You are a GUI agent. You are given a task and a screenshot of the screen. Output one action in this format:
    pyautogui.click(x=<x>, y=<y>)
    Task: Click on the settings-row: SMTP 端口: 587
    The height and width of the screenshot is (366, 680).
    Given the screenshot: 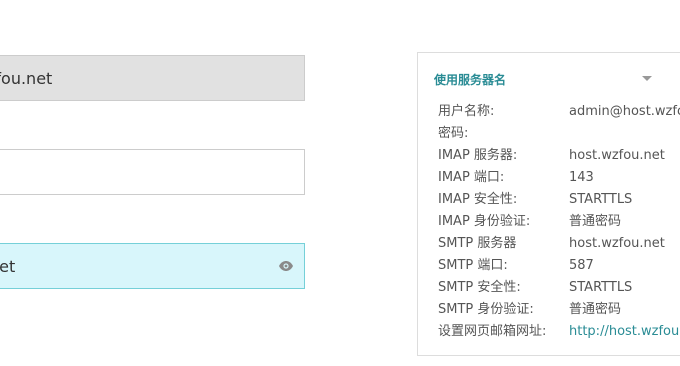 What is the action you would take?
    pyautogui.click(x=559, y=266)
    